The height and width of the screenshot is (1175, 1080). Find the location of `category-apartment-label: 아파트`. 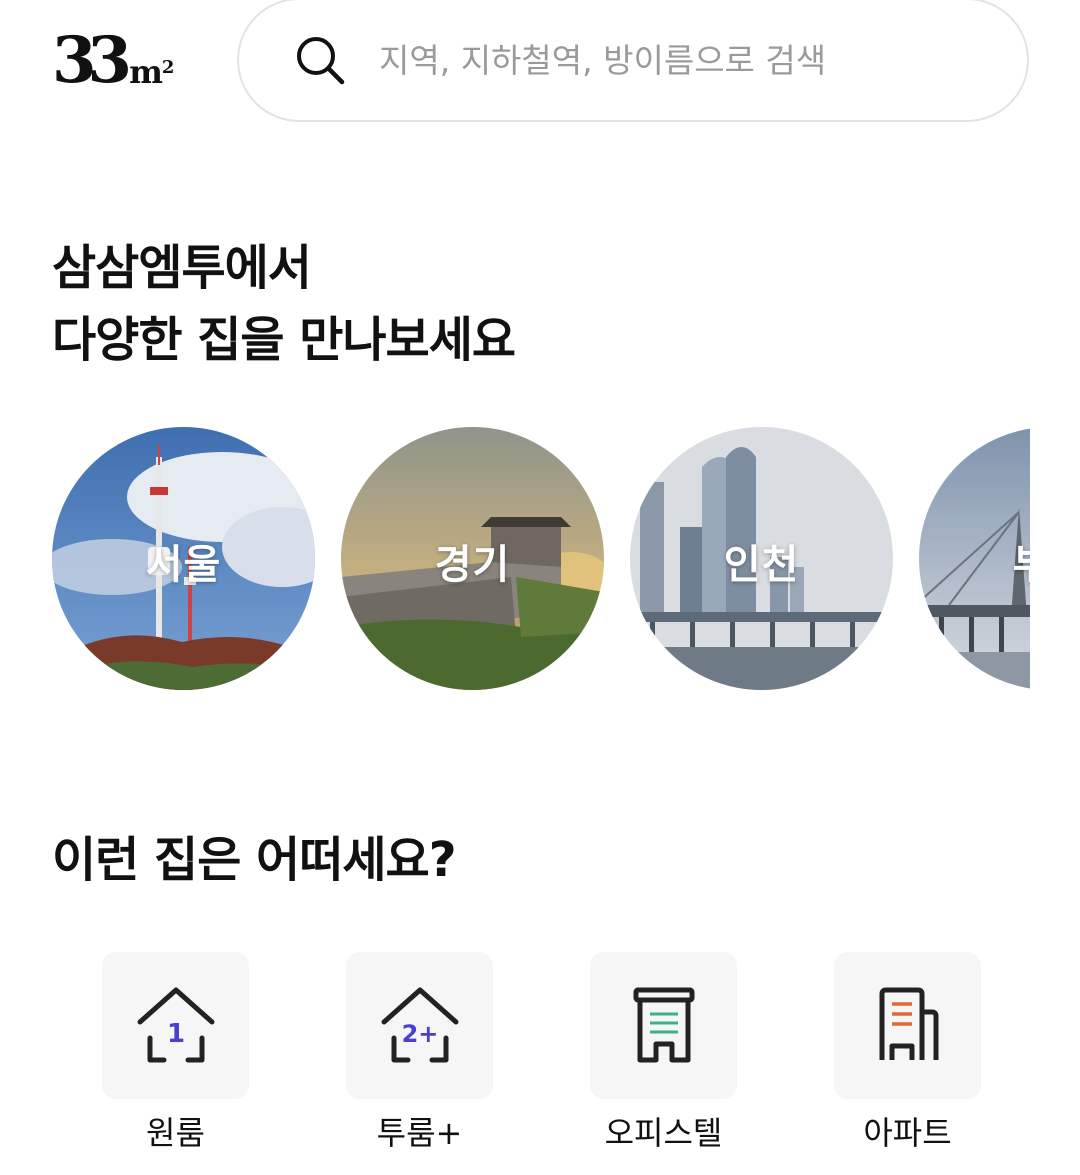

category-apartment-label: 아파트 is located at coordinates (907, 1133).